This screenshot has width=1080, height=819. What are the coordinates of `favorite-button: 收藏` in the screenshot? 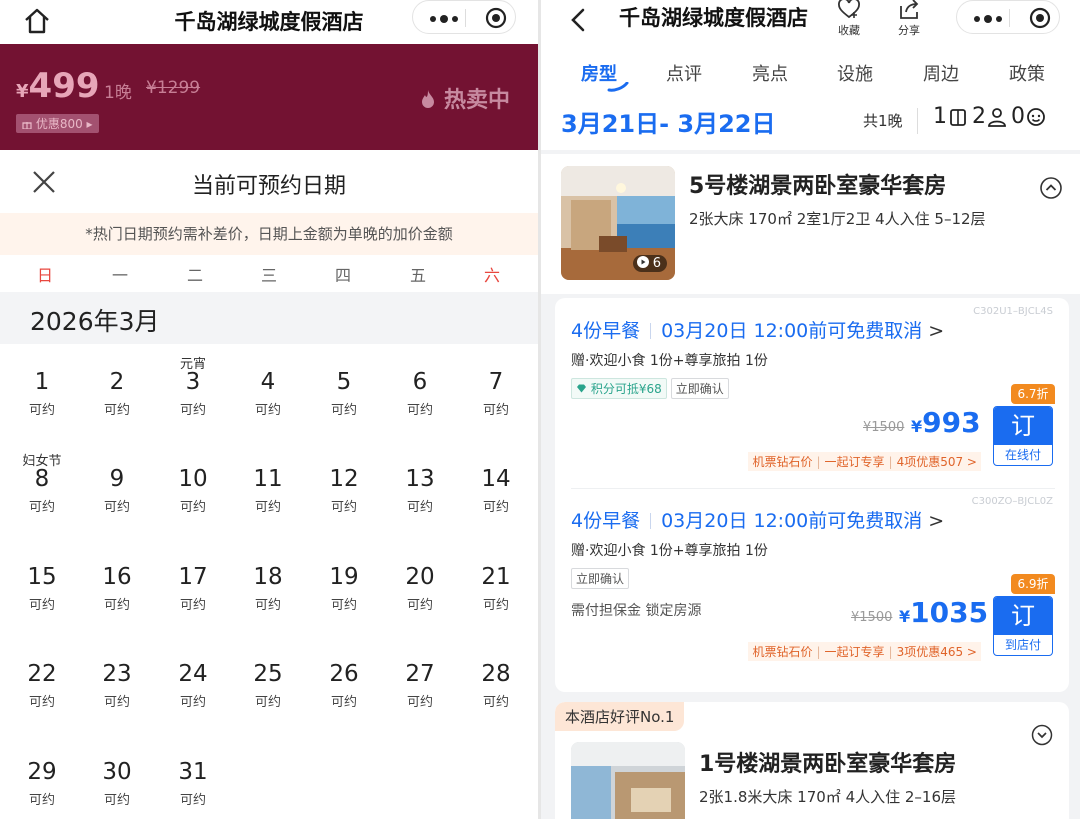 It's located at (849, 19).